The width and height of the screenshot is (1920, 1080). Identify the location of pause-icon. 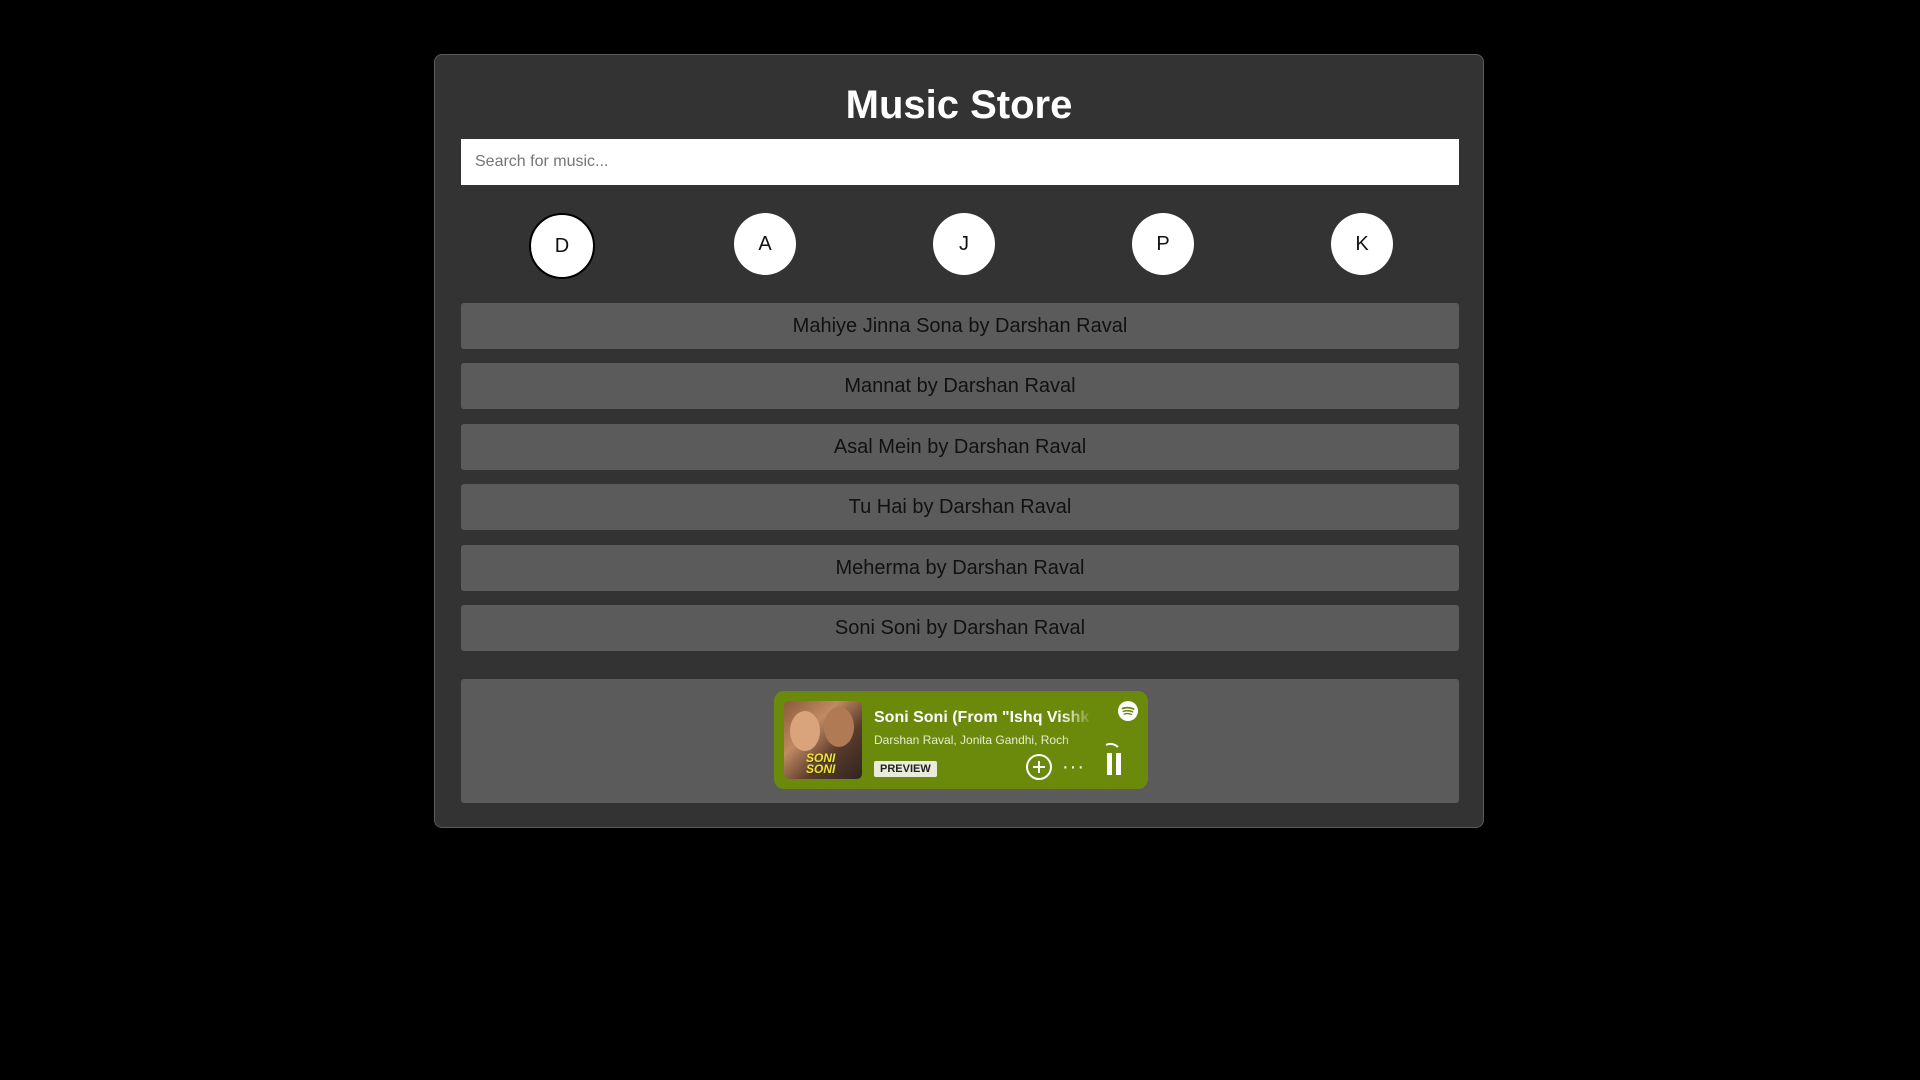
(1114, 759).